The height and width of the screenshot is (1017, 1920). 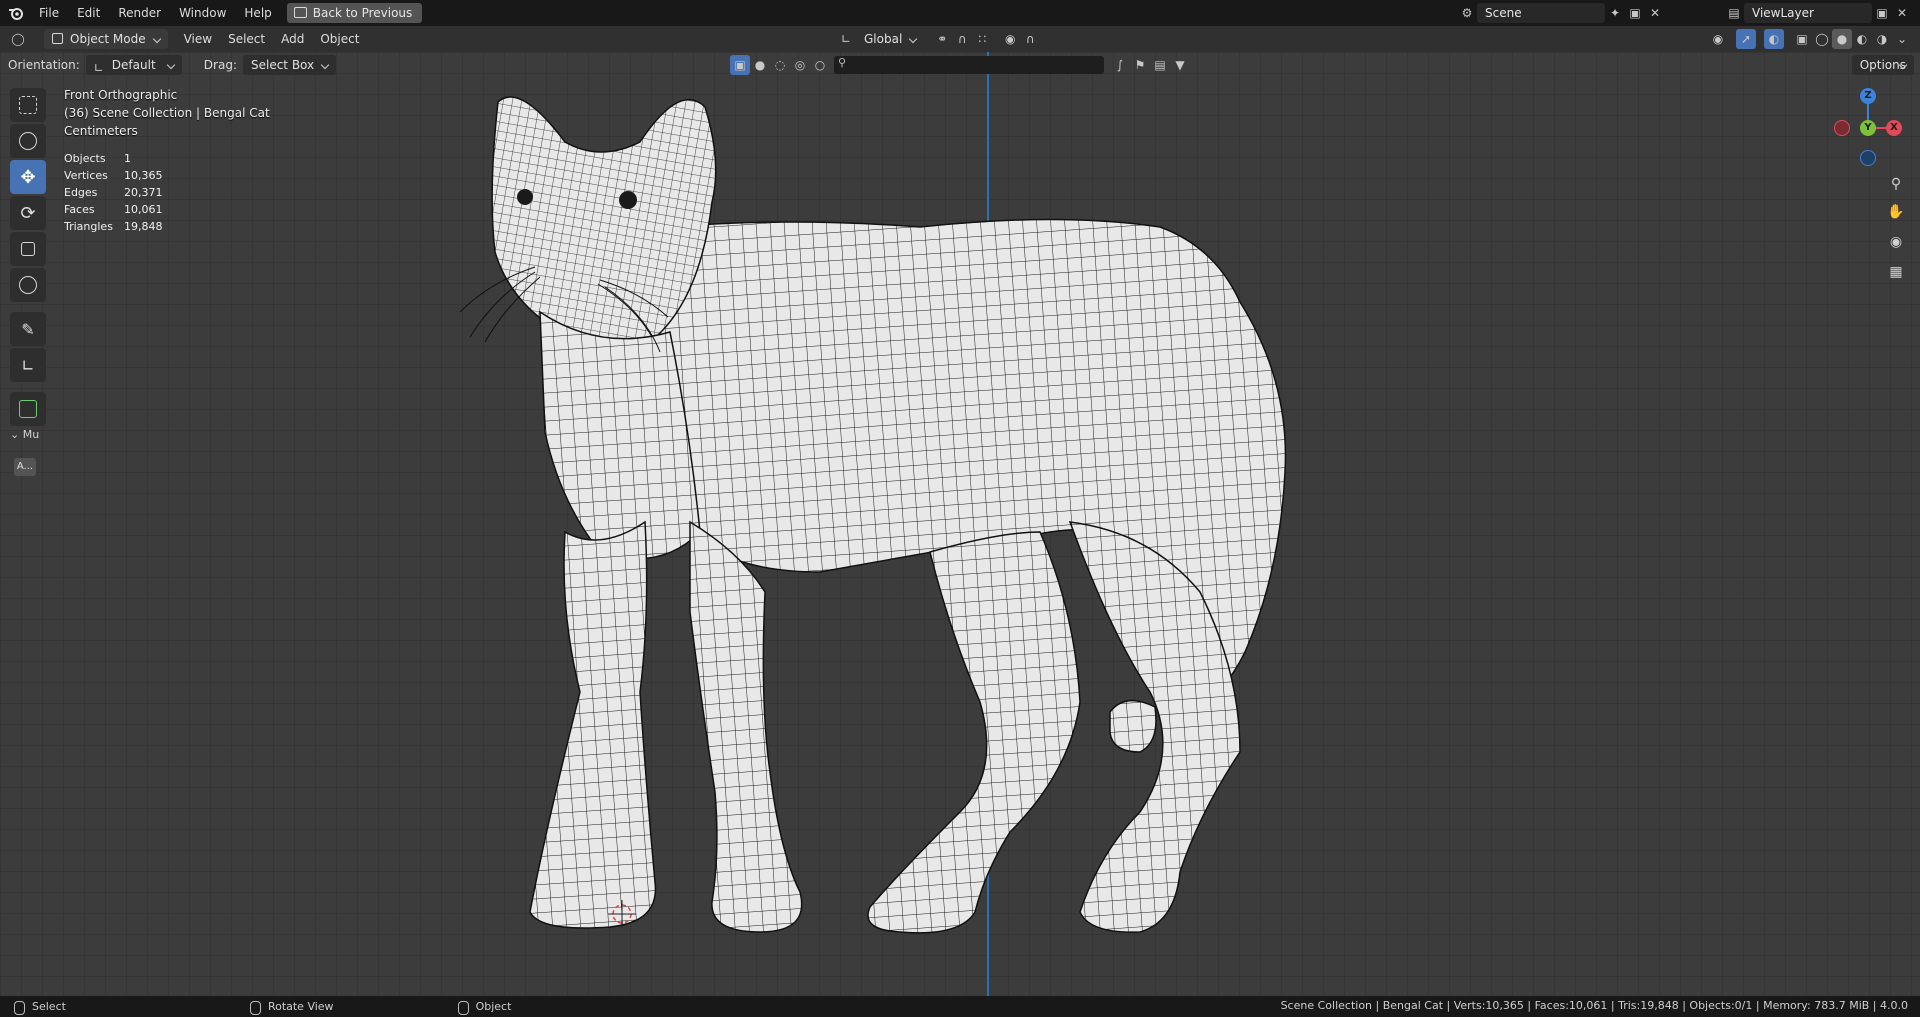 What do you see at coordinates (24, 434) in the screenshot?
I see `adjust-last-operation-panel: ⌄ Mu` at bounding box center [24, 434].